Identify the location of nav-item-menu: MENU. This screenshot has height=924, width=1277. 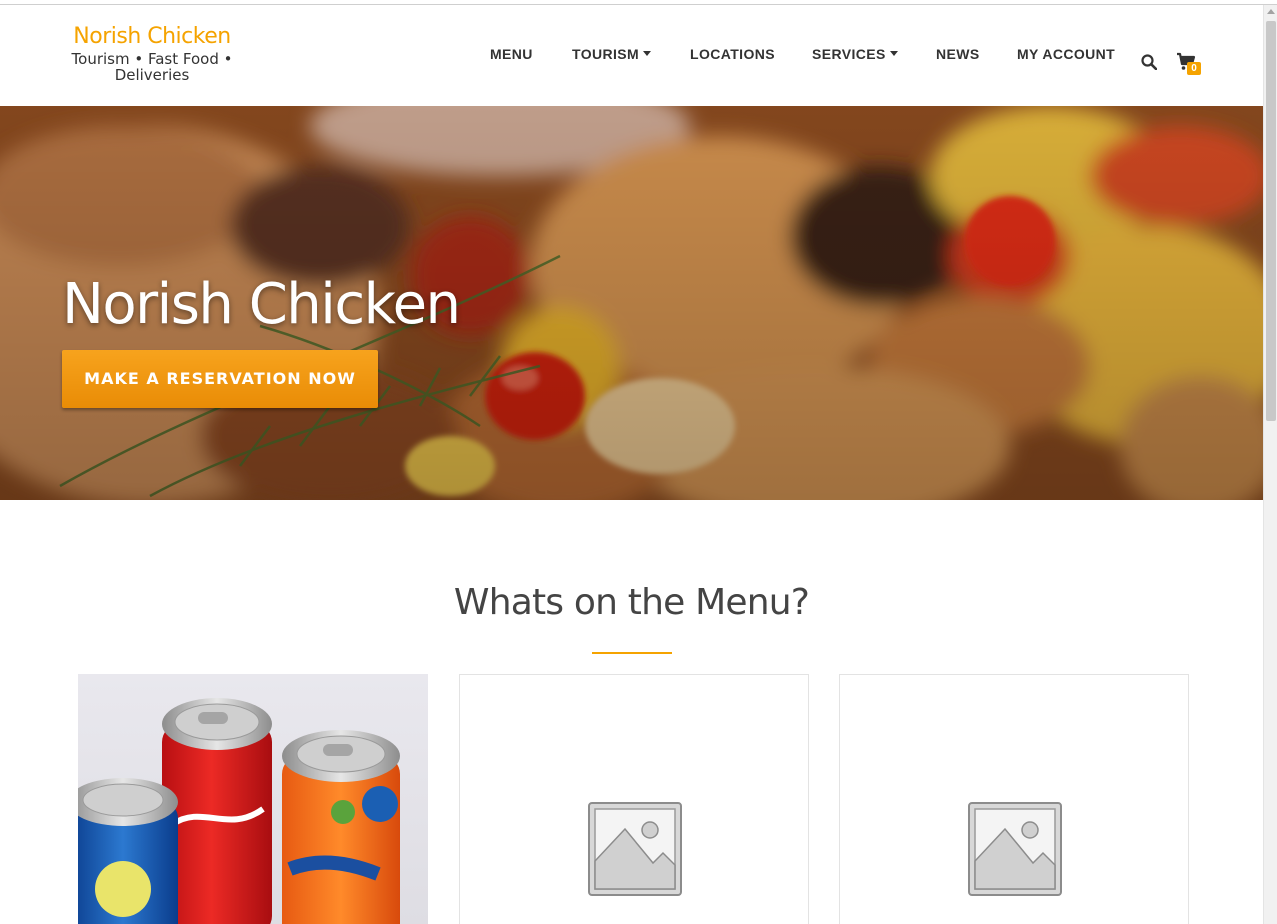
(511, 54).